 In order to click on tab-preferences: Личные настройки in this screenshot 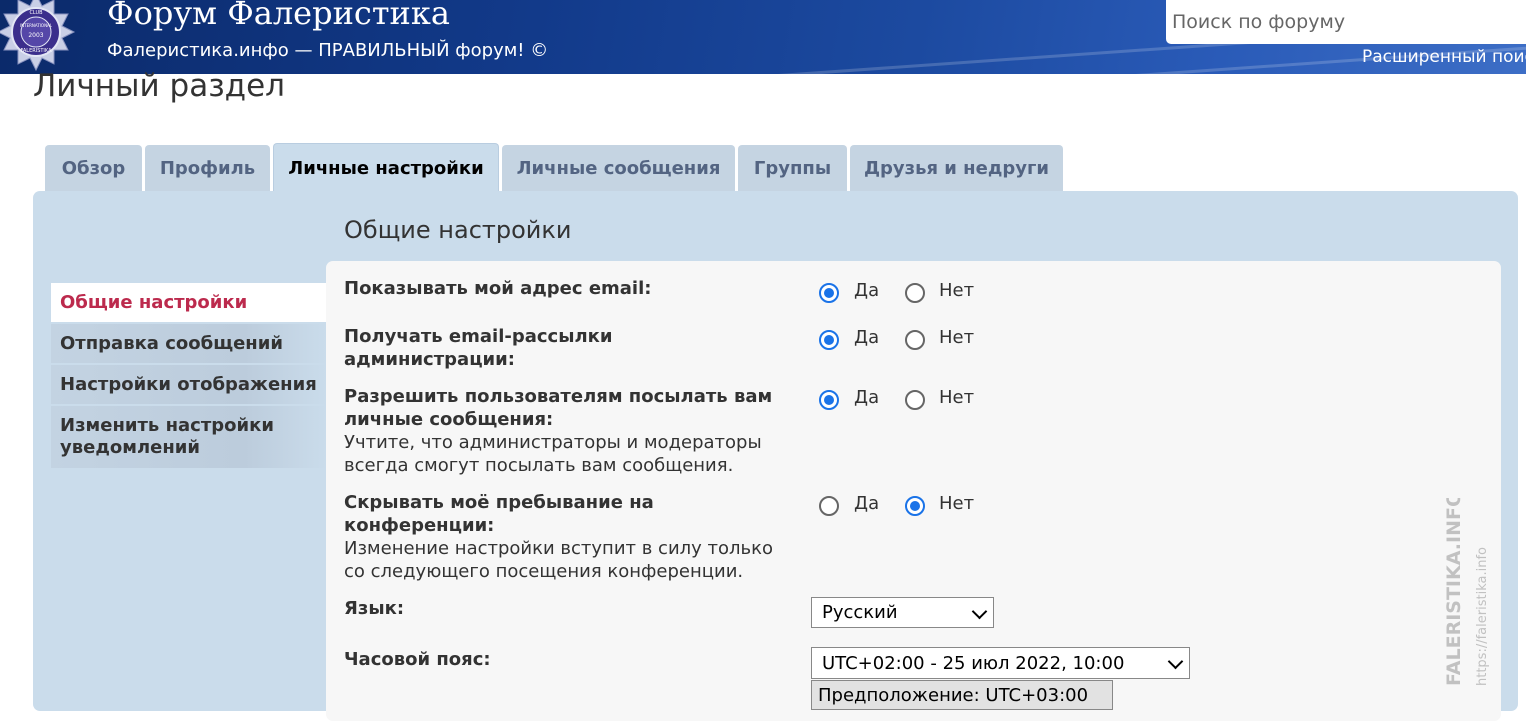, I will do `click(386, 167)`.